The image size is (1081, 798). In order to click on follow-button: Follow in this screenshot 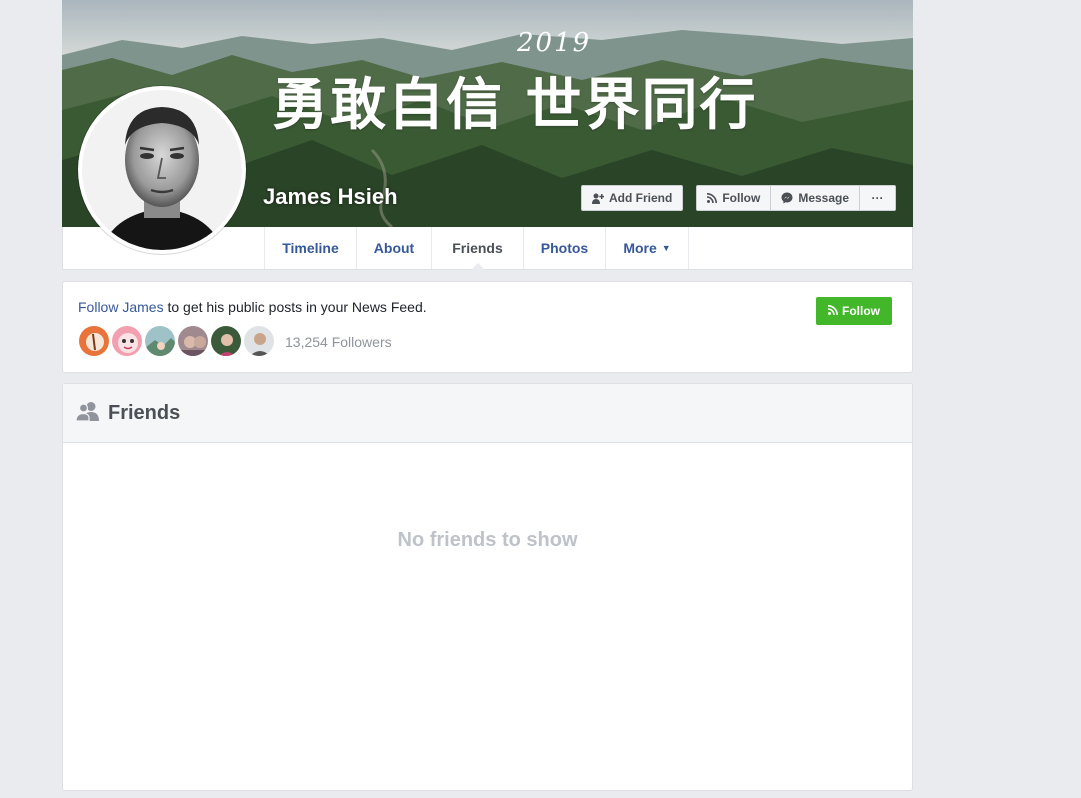, I will do `click(734, 198)`.